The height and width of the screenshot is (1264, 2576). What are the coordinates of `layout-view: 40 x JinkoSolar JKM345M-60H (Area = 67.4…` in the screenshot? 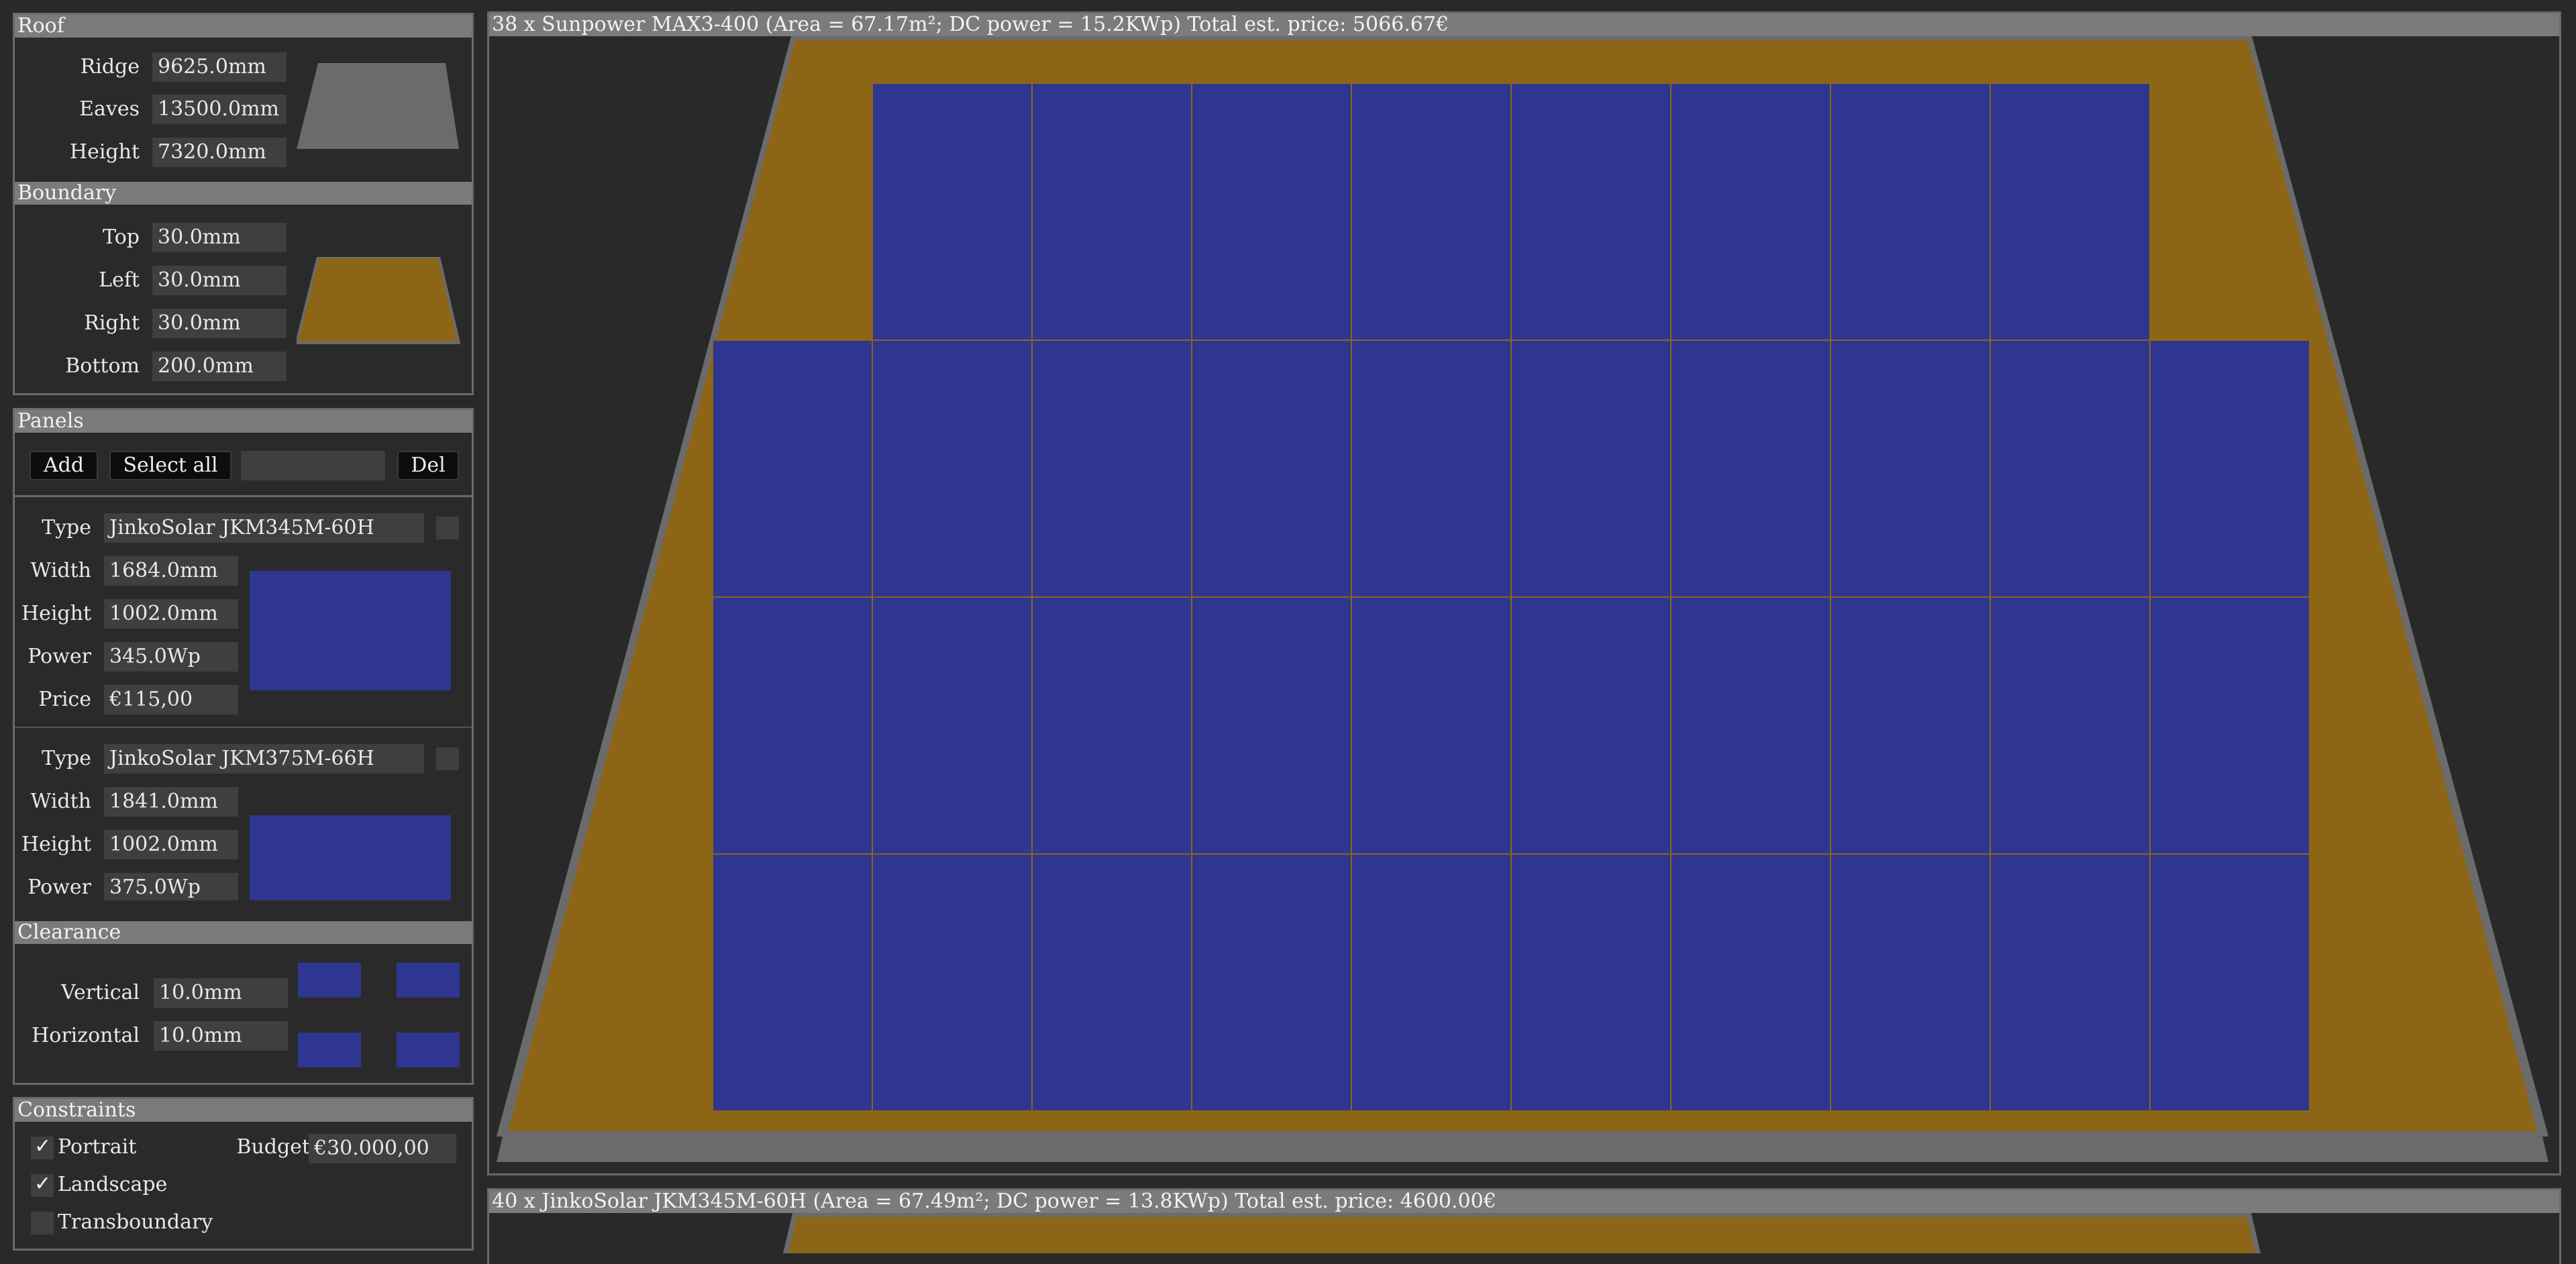 It's located at (1524, 1226).